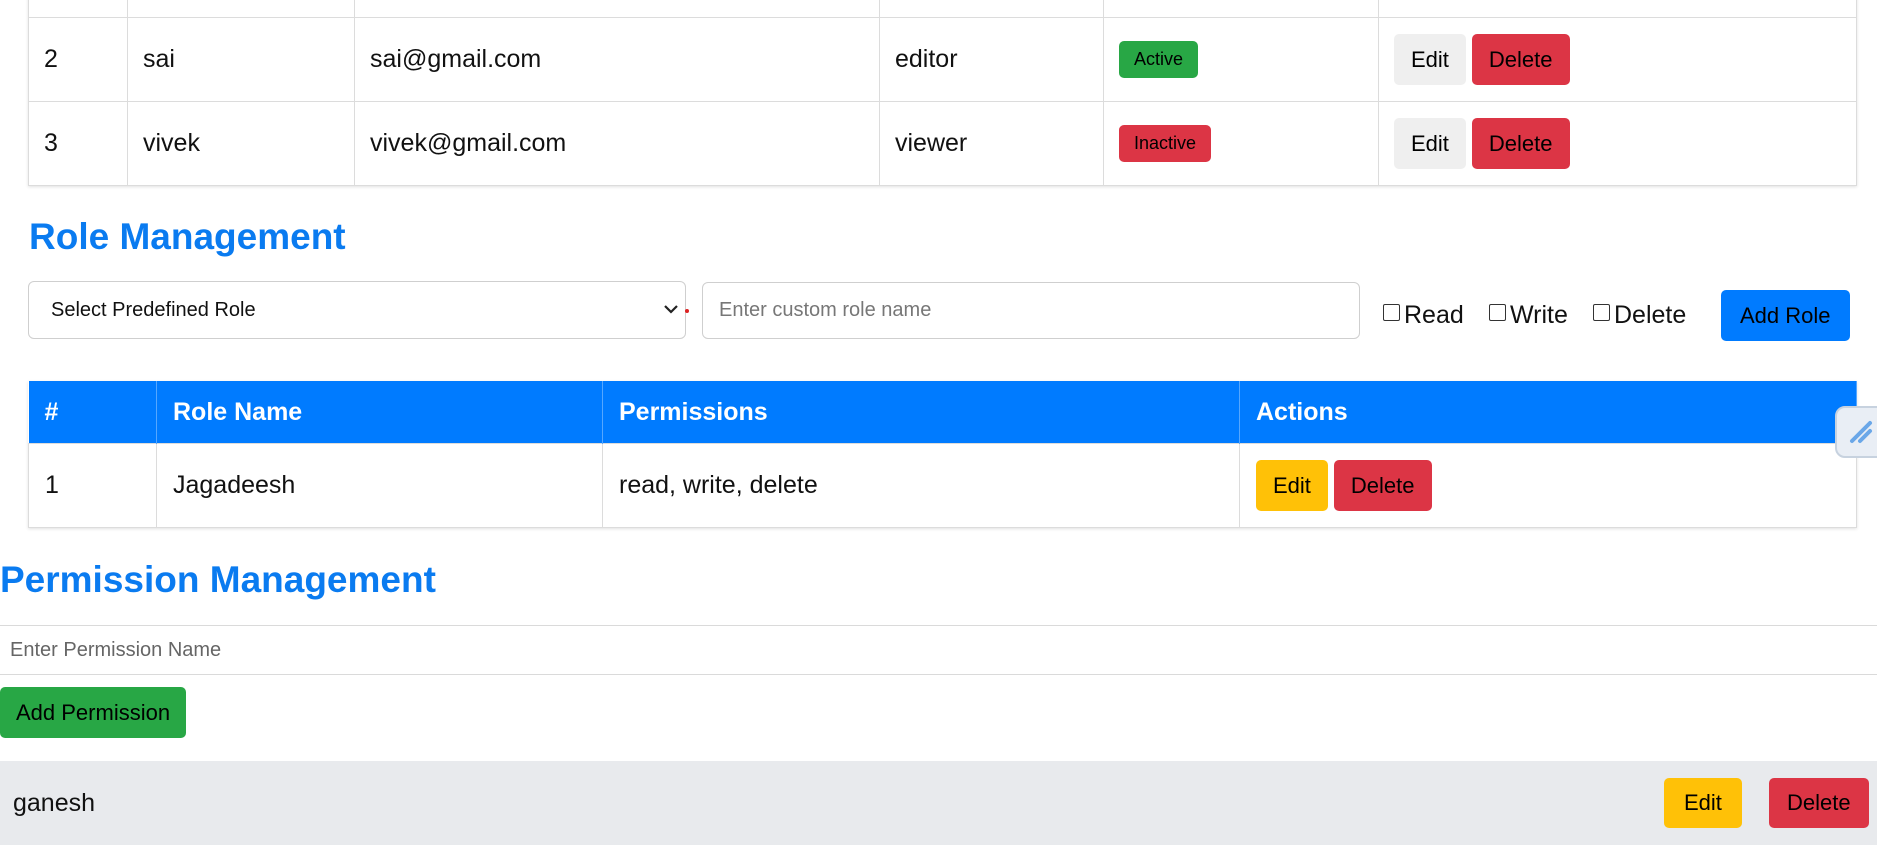  Describe the element at coordinates (671, 321) in the screenshot. I see `chevron-down-icon` at that location.